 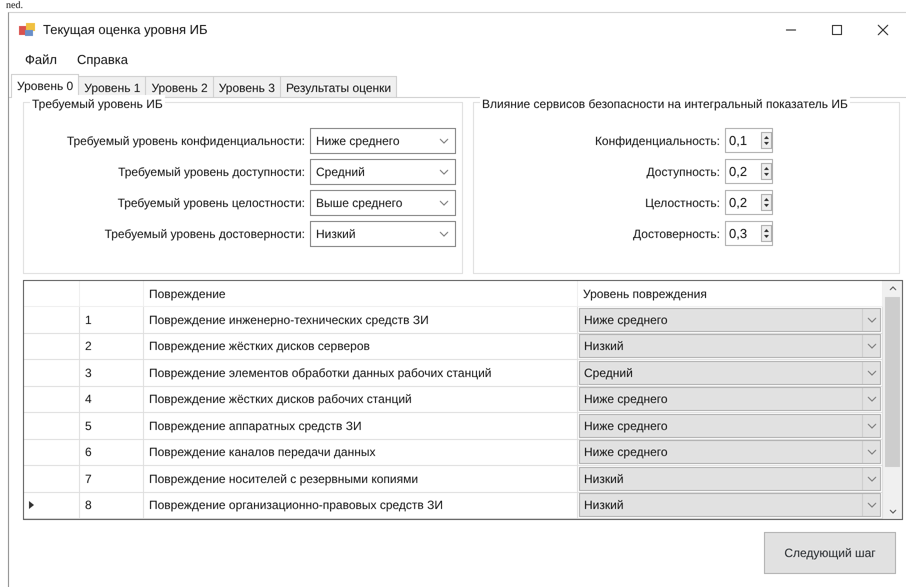 What do you see at coordinates (682, 203) in the screenshot?
I see `field-label: Целостность:` at bounding box center [682, 203].